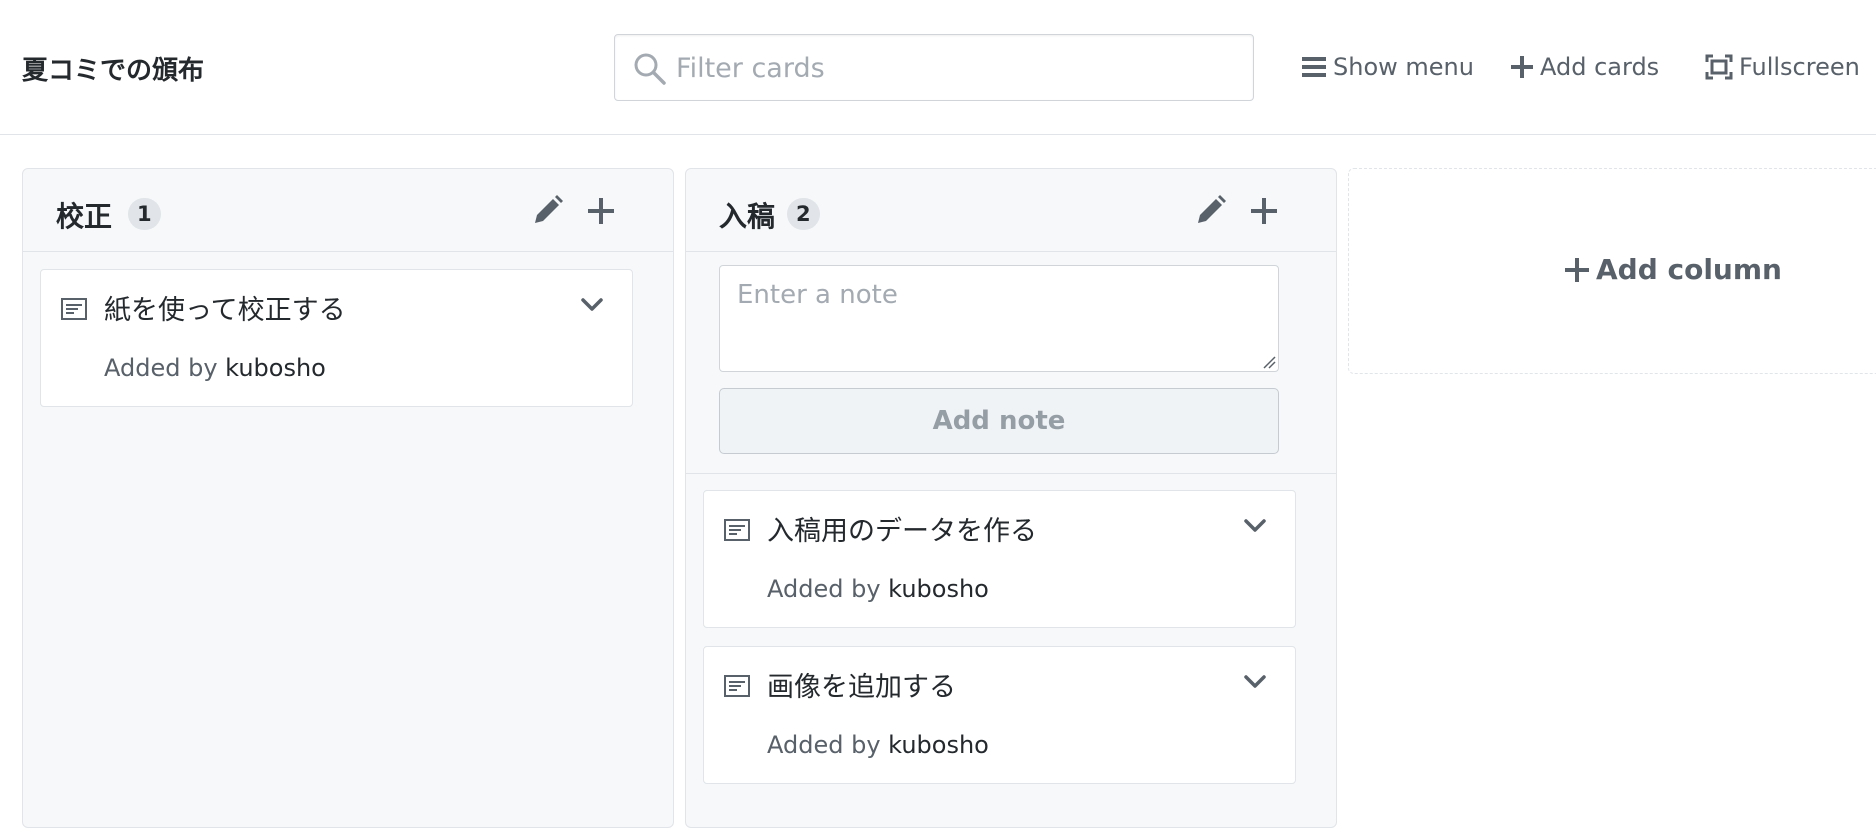 This screenshot has height=828, width=1876. I want to click on hamburger-icon, so click(1314, 67).